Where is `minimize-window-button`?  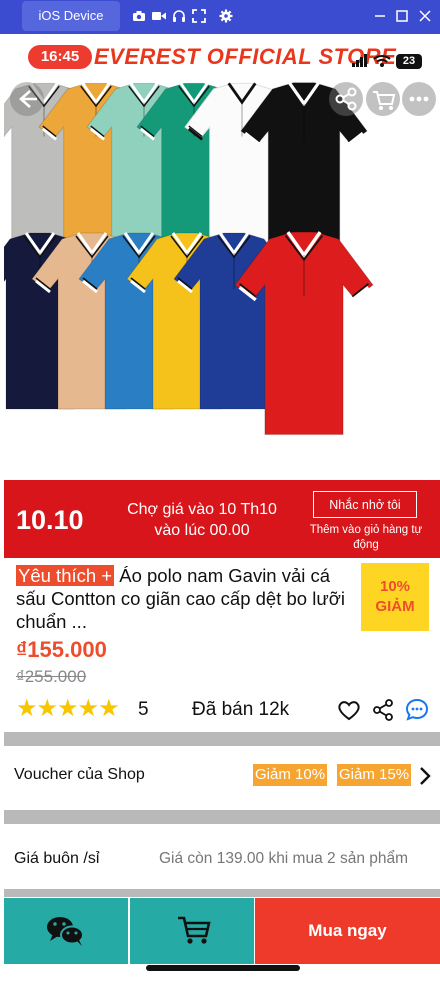
minimize-window-button is located at coordinates (380, 16).